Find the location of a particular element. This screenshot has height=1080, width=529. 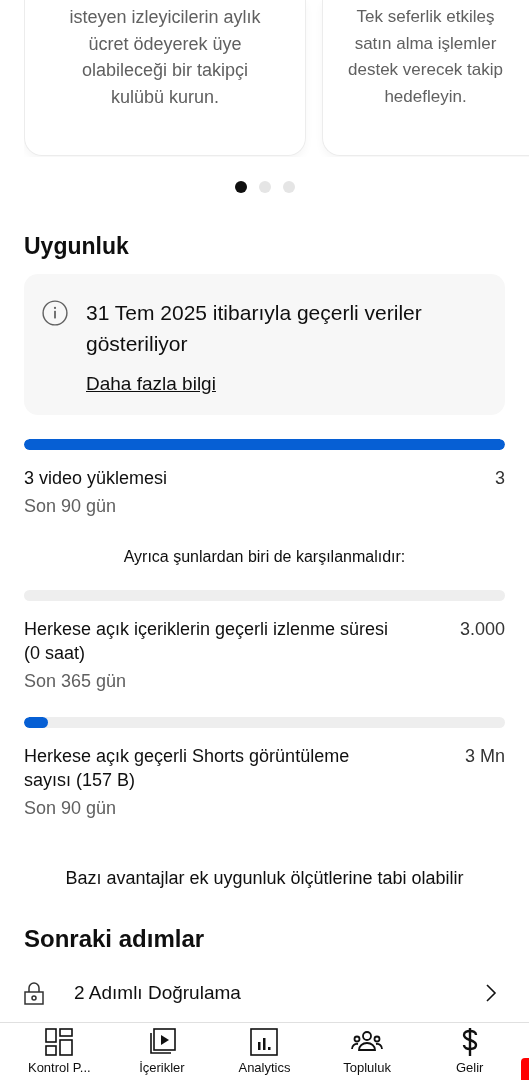

promo-card: isteyen izleyicilerin aylık ücret ödeyerek üye olabileceği bir takipçi kulübü kurun. is located at coordinates (165, 78).